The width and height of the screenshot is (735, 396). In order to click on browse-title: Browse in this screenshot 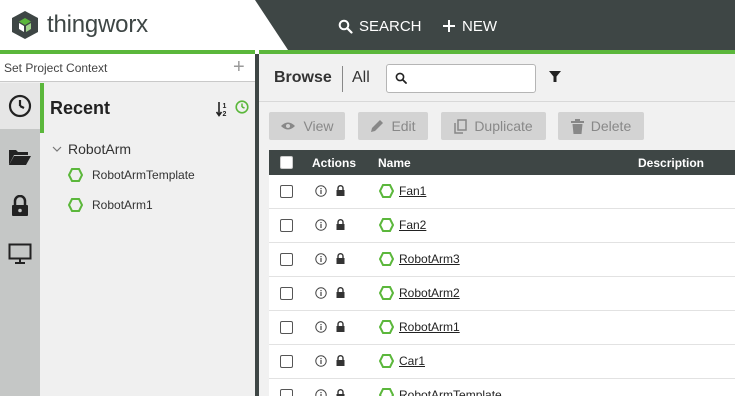, I will do `click(303, 77)`.